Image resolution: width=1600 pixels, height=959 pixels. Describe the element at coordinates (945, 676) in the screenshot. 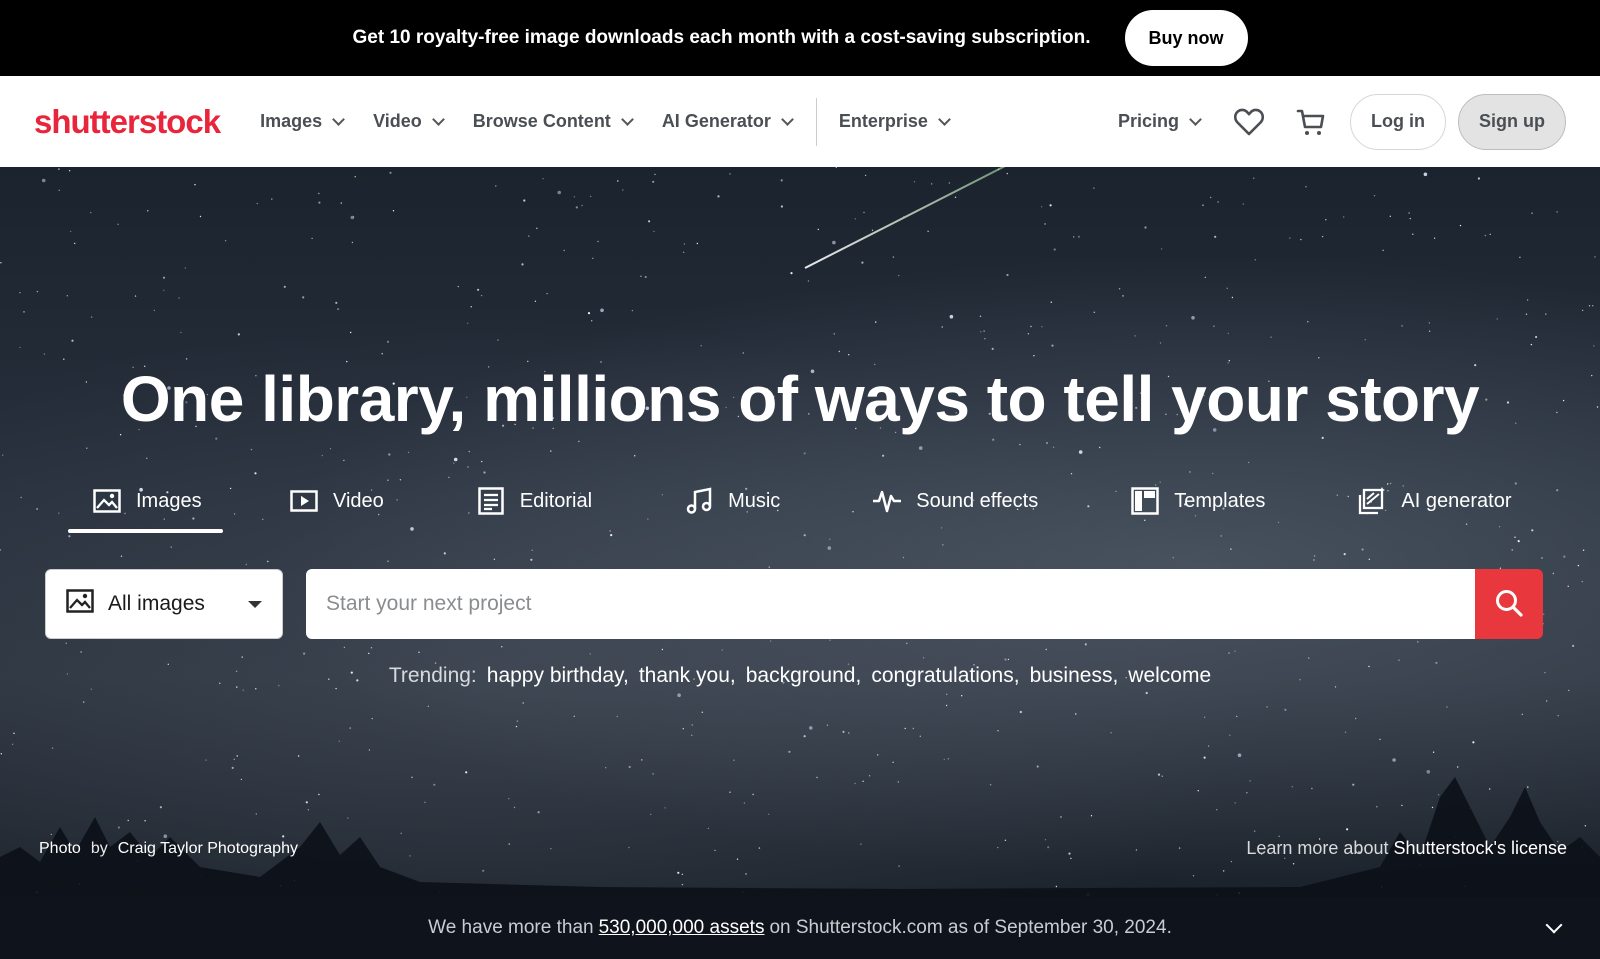

I see `trending-term: congratulations,` at that location.